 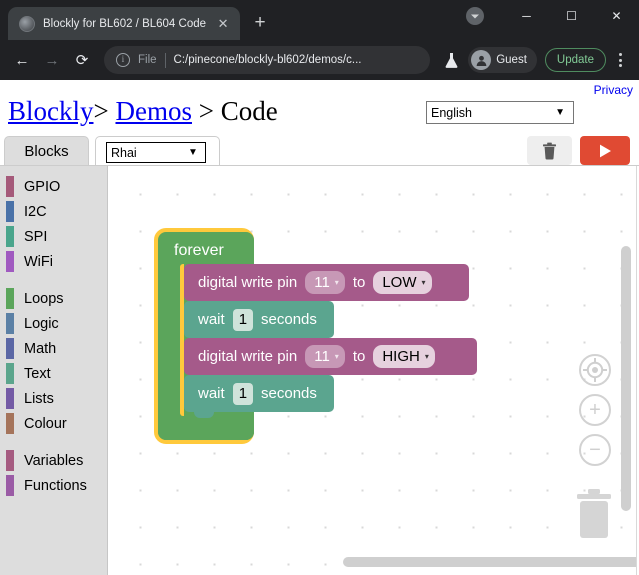 What do you see at coordinates (260, 23) in the screenshot?
I see `new-tab-button: +` at bounding box center [260, 23].